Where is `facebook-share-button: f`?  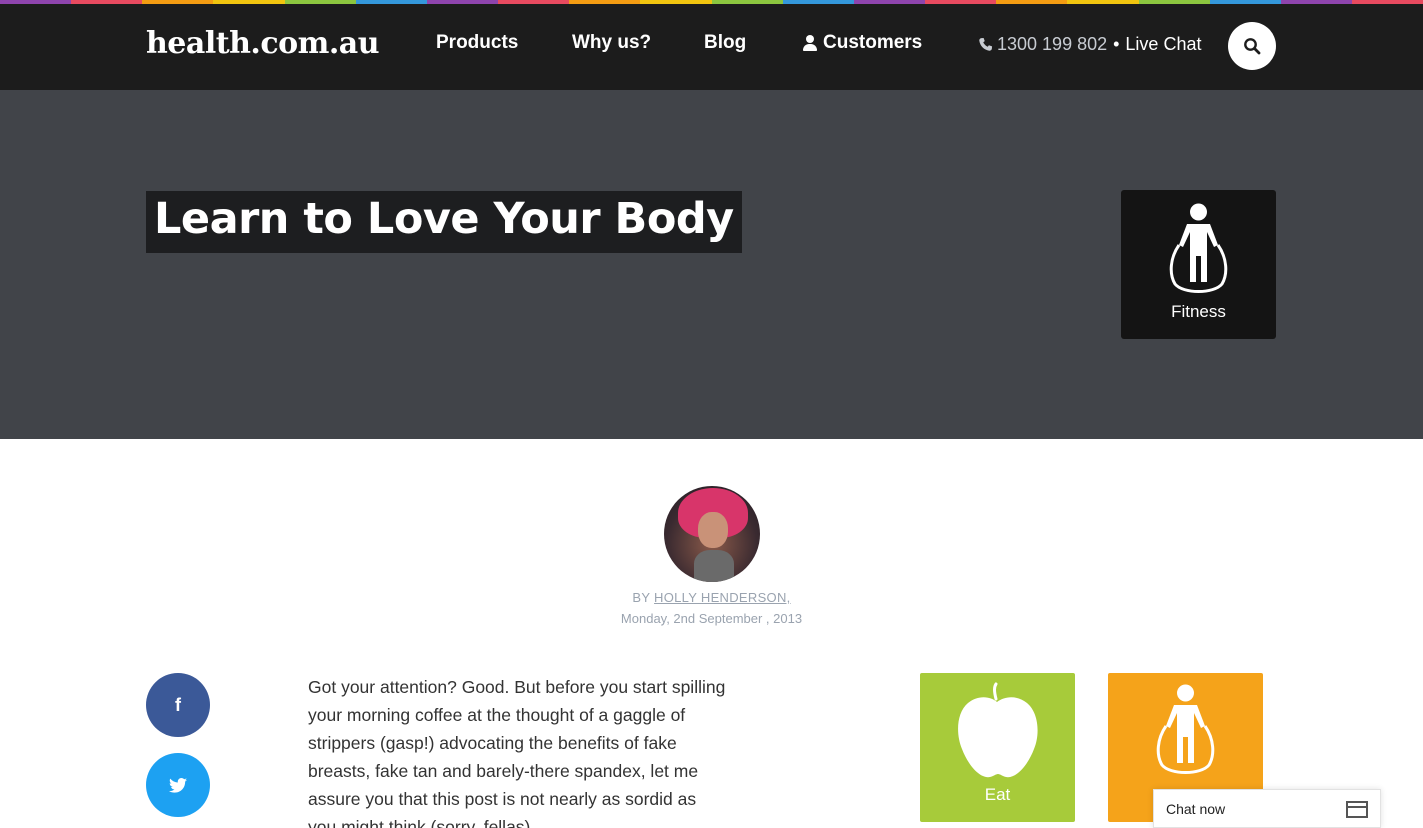 facebook-share-button: f is located at coordinates (178, 705).